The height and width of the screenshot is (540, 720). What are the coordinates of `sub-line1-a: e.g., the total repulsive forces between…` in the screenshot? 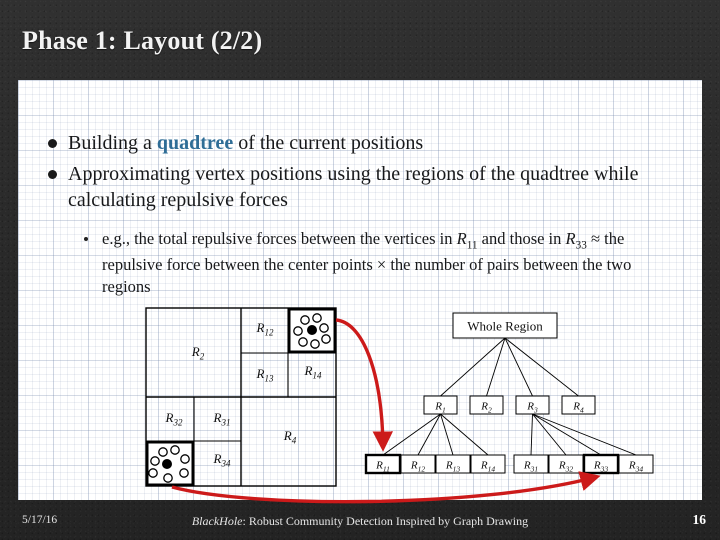 It's located at (279, 238).